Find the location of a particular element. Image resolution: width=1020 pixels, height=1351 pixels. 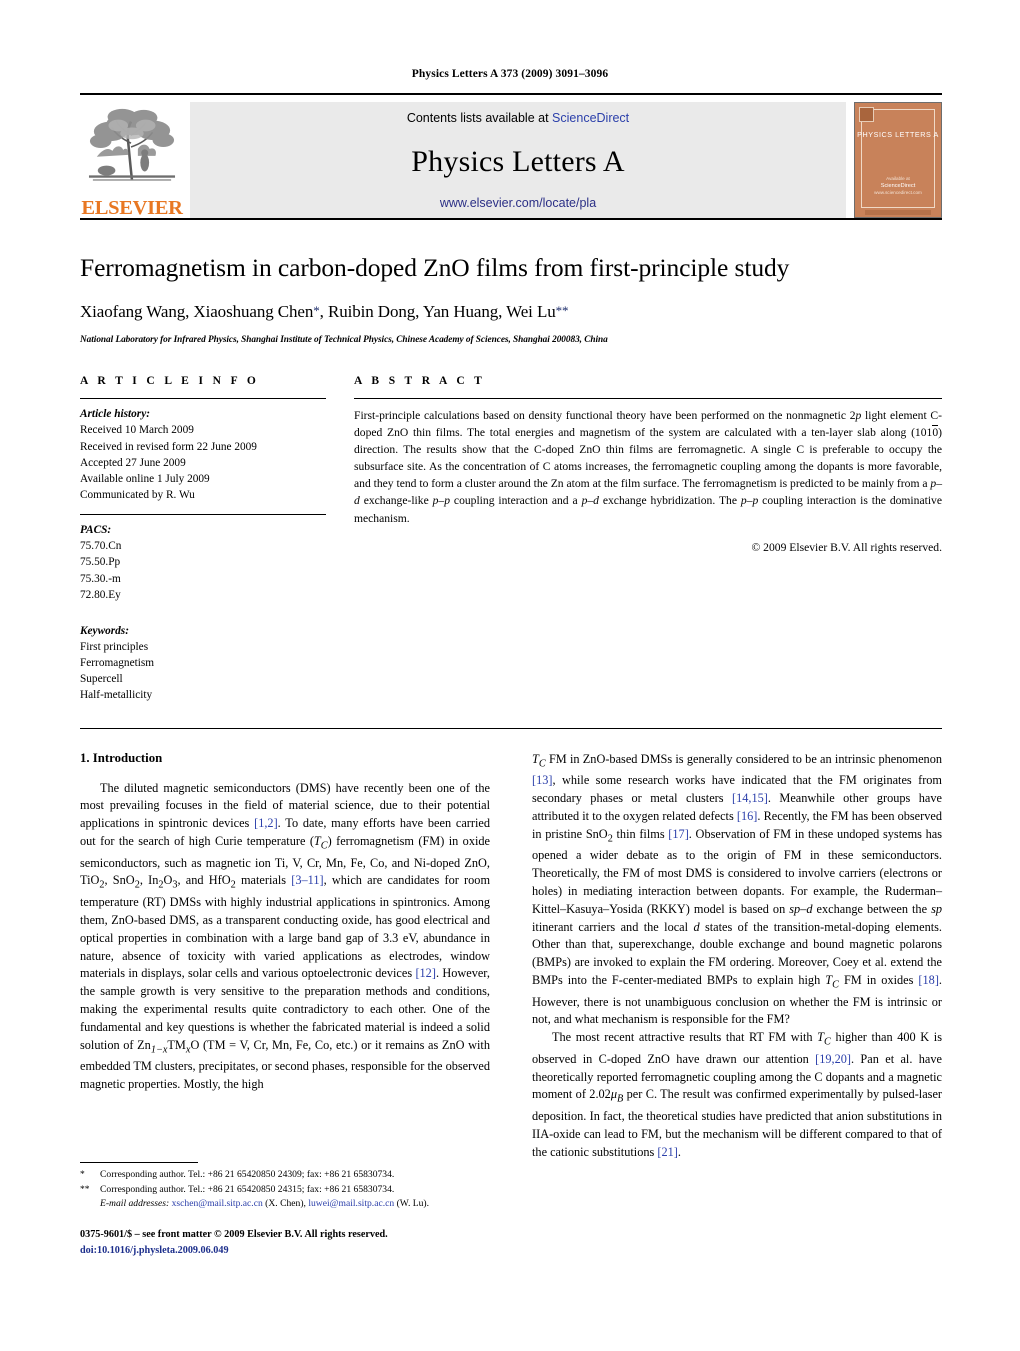

cover-line1: Available at is located at coordinates (898, 178).